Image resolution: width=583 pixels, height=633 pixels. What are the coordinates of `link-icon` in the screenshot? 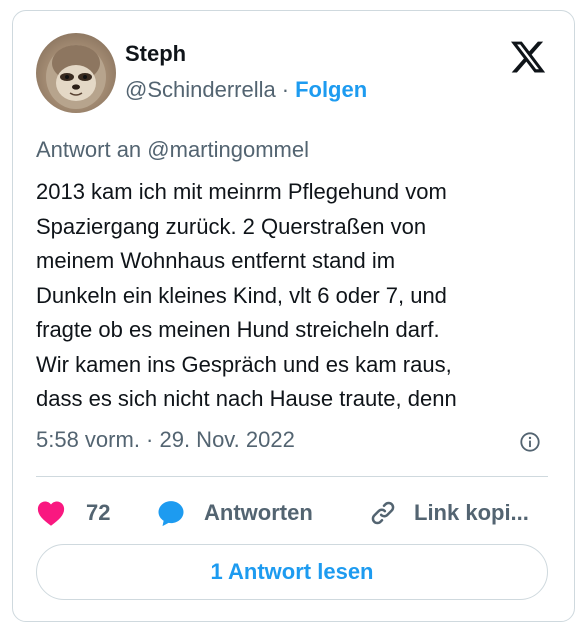 It's located at (383, 513).